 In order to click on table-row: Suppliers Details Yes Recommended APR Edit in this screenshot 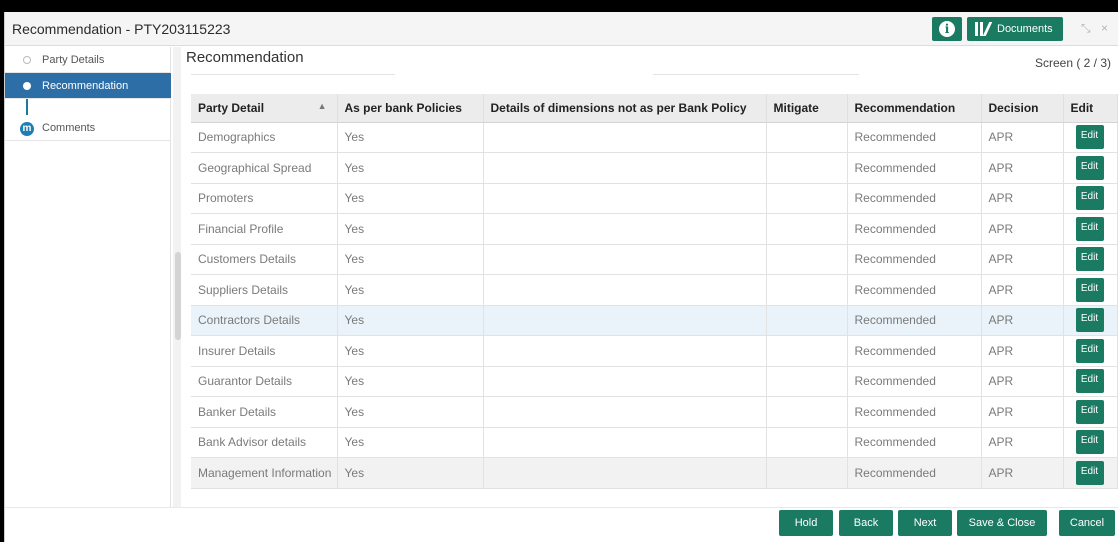, I will do `click(654, 290)`.